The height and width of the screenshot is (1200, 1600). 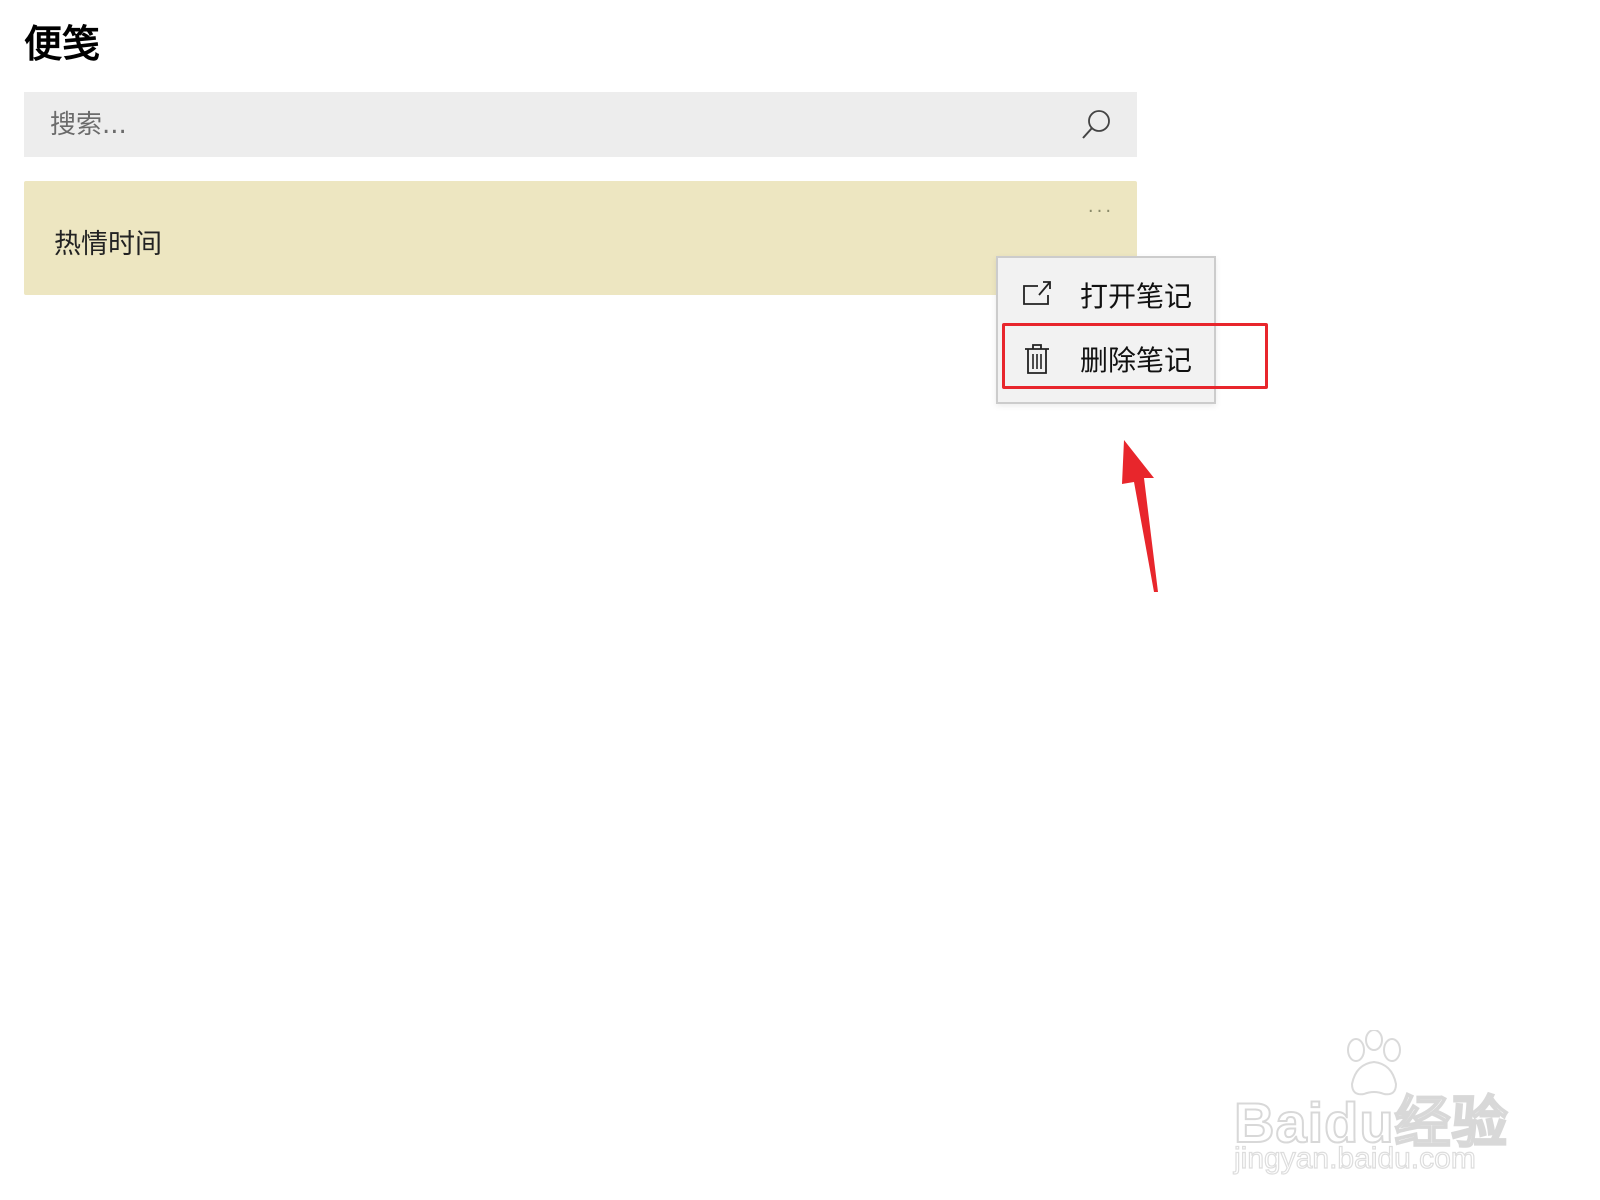 I want to click on note-preview-text: 热情时间, so click(x=108, y=244).